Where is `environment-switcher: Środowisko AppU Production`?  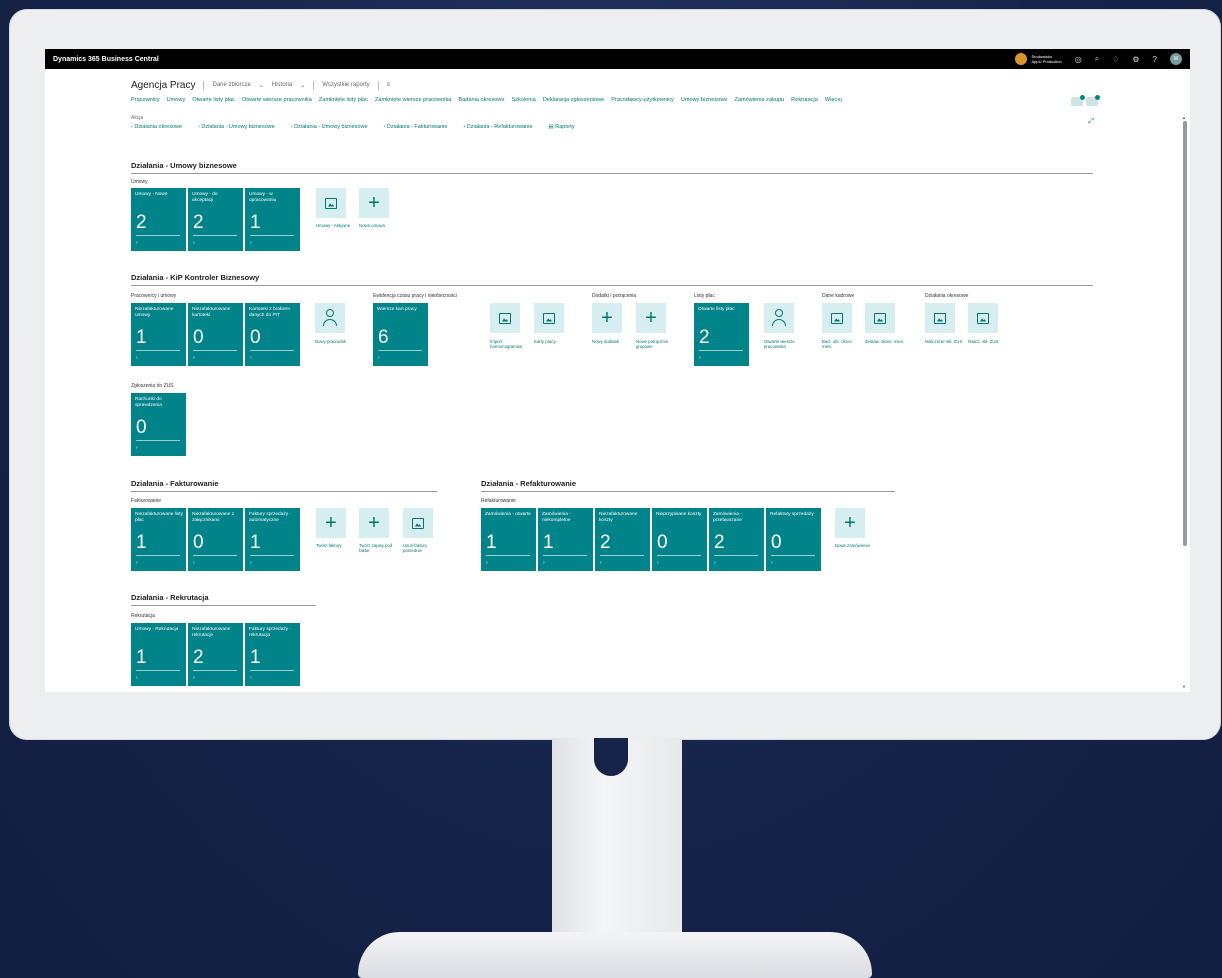
environment-switcher: Środowisko AppU Production is located at coordinates (1038, 59).